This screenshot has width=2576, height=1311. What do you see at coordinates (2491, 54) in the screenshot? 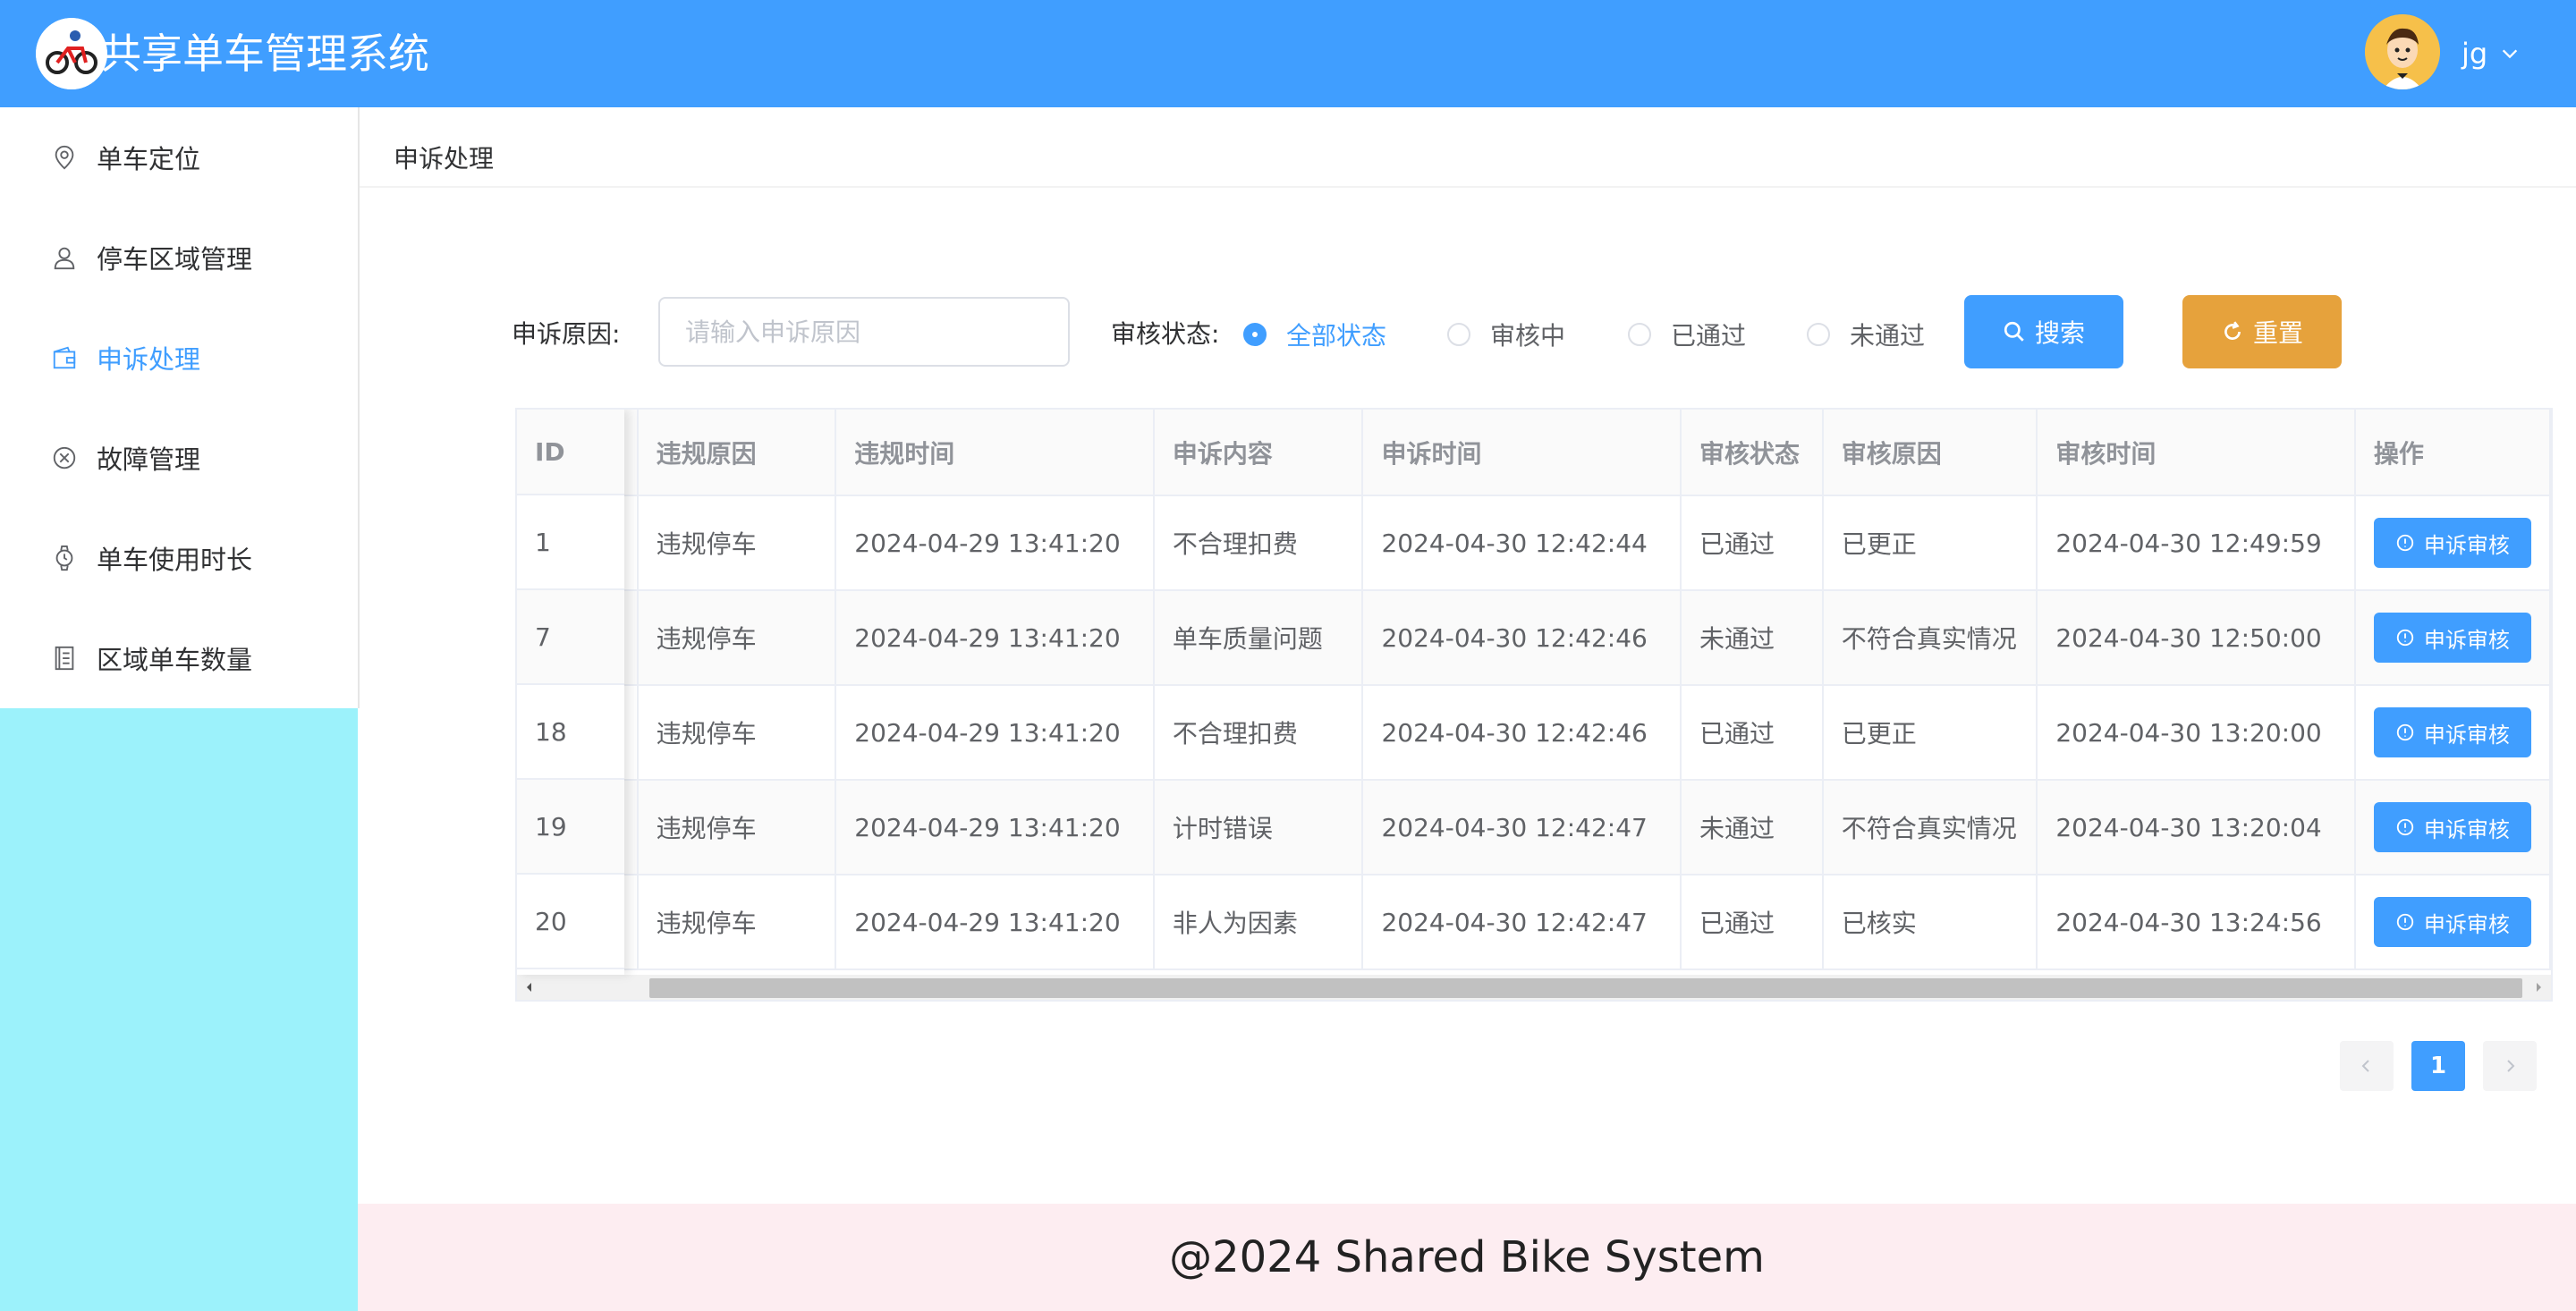
I see `user-dropdown: jg` at bounding box center [2491, 54].